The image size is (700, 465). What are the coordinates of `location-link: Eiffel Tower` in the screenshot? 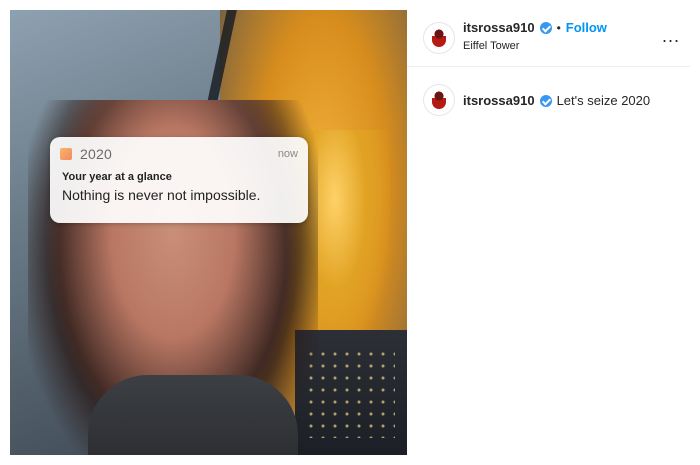 It's located at (491, 46).